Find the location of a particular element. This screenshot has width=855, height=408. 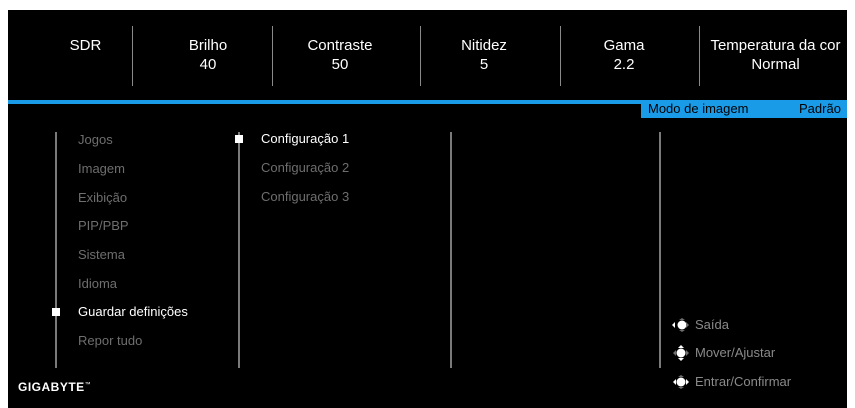

status-sdr: SDR is located at coordinates (85, 45).